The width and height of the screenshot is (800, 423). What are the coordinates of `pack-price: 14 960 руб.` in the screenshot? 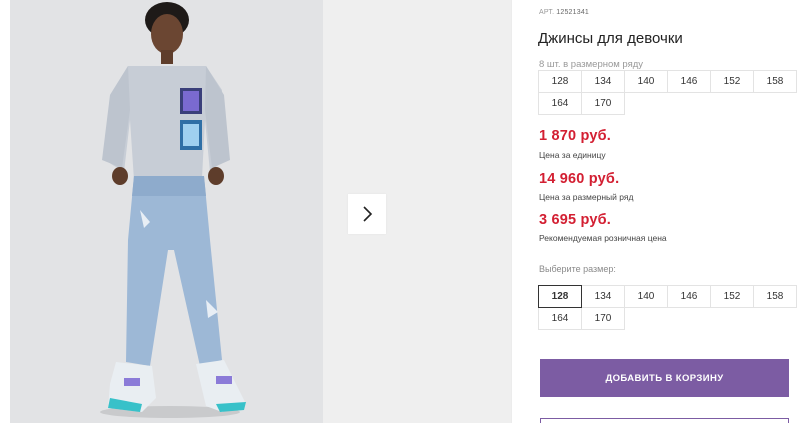 It's located at (579, 179).